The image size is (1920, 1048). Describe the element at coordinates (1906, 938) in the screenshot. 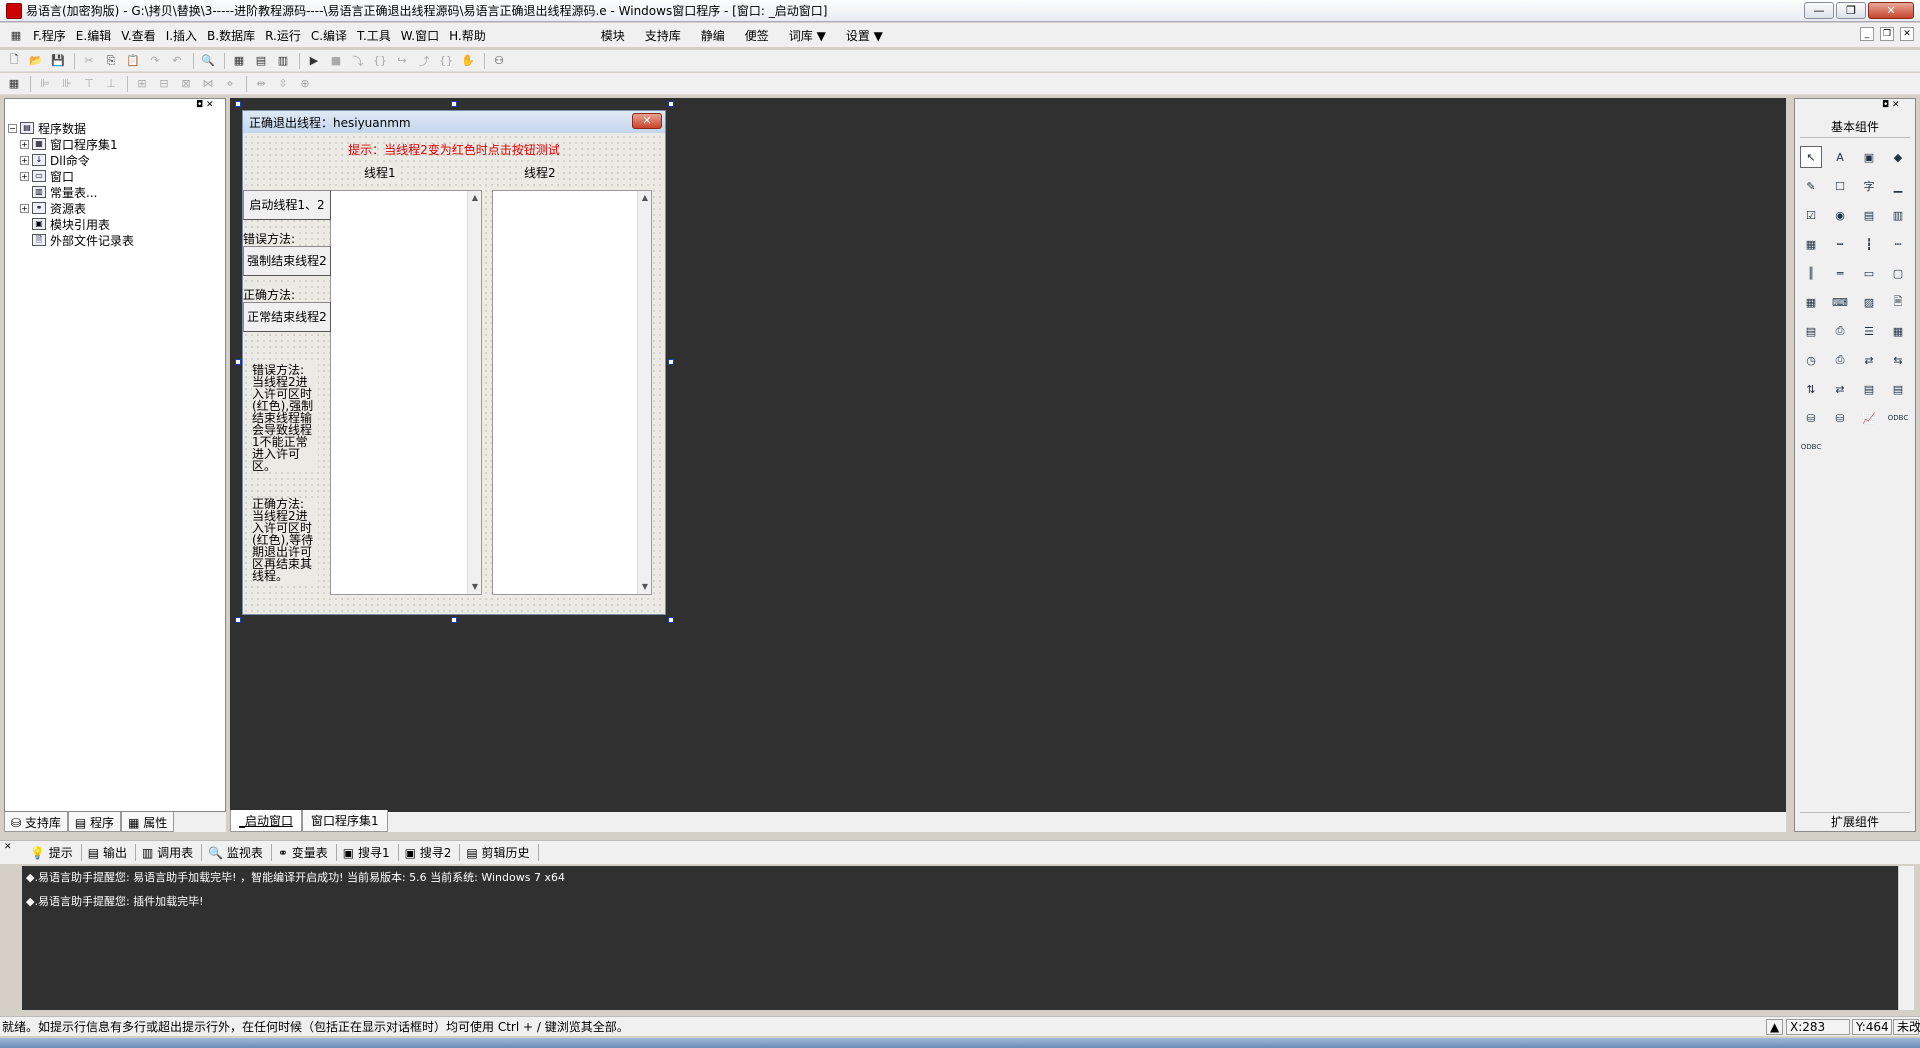

I see `output-scrollbar` at that location.